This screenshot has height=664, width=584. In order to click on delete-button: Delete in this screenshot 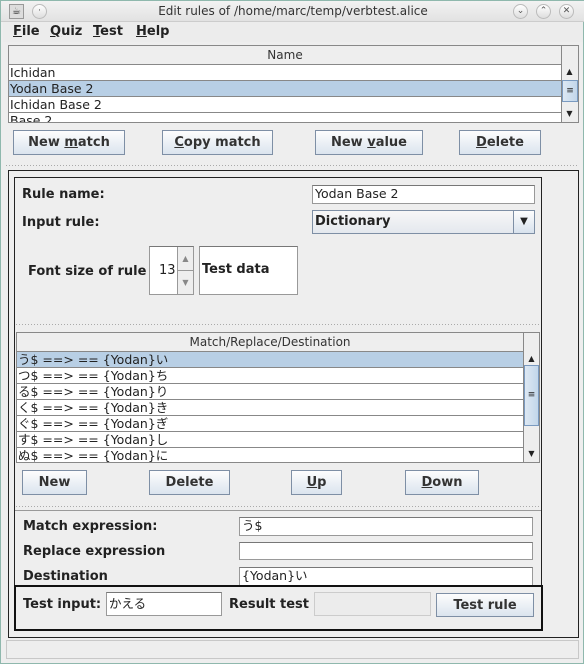, I will do `click(189, 482)`.